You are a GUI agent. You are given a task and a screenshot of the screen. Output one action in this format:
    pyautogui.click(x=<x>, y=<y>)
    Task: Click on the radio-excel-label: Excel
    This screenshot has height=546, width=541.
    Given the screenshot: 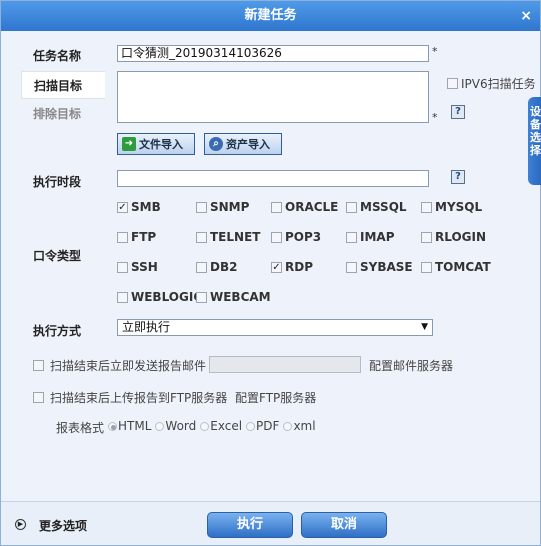 What is the action you would take?
    pyautogui.click(x=226, y=426)
    